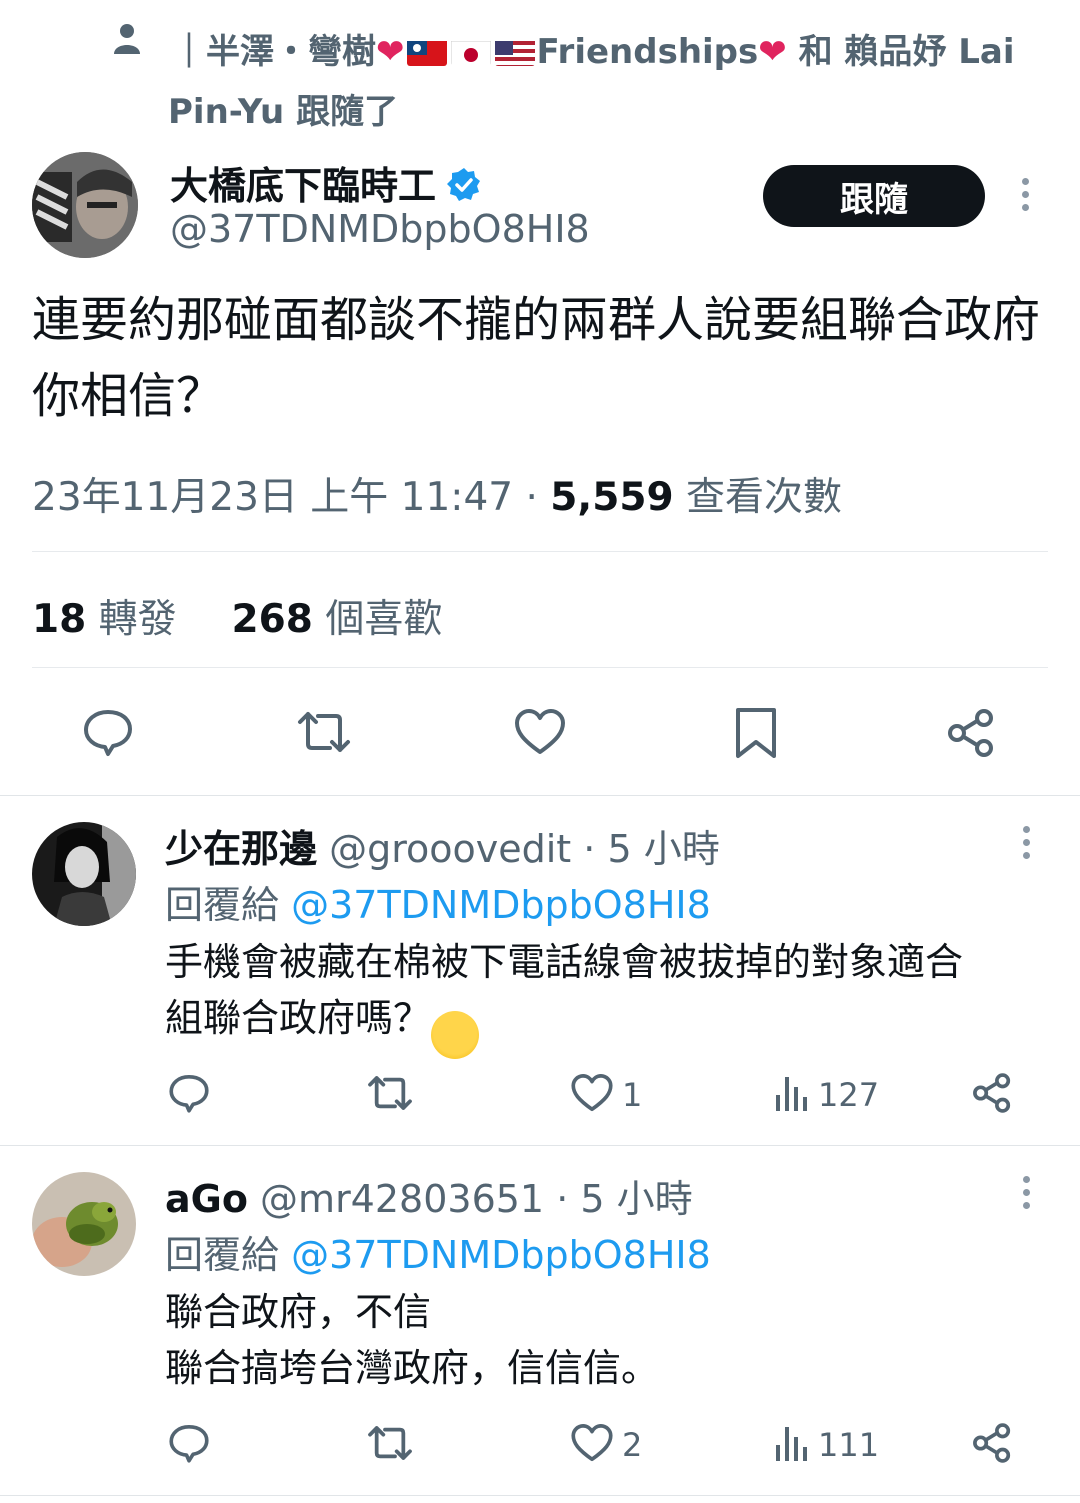  I want to click on verified-badge-icon, so click(464, 185).